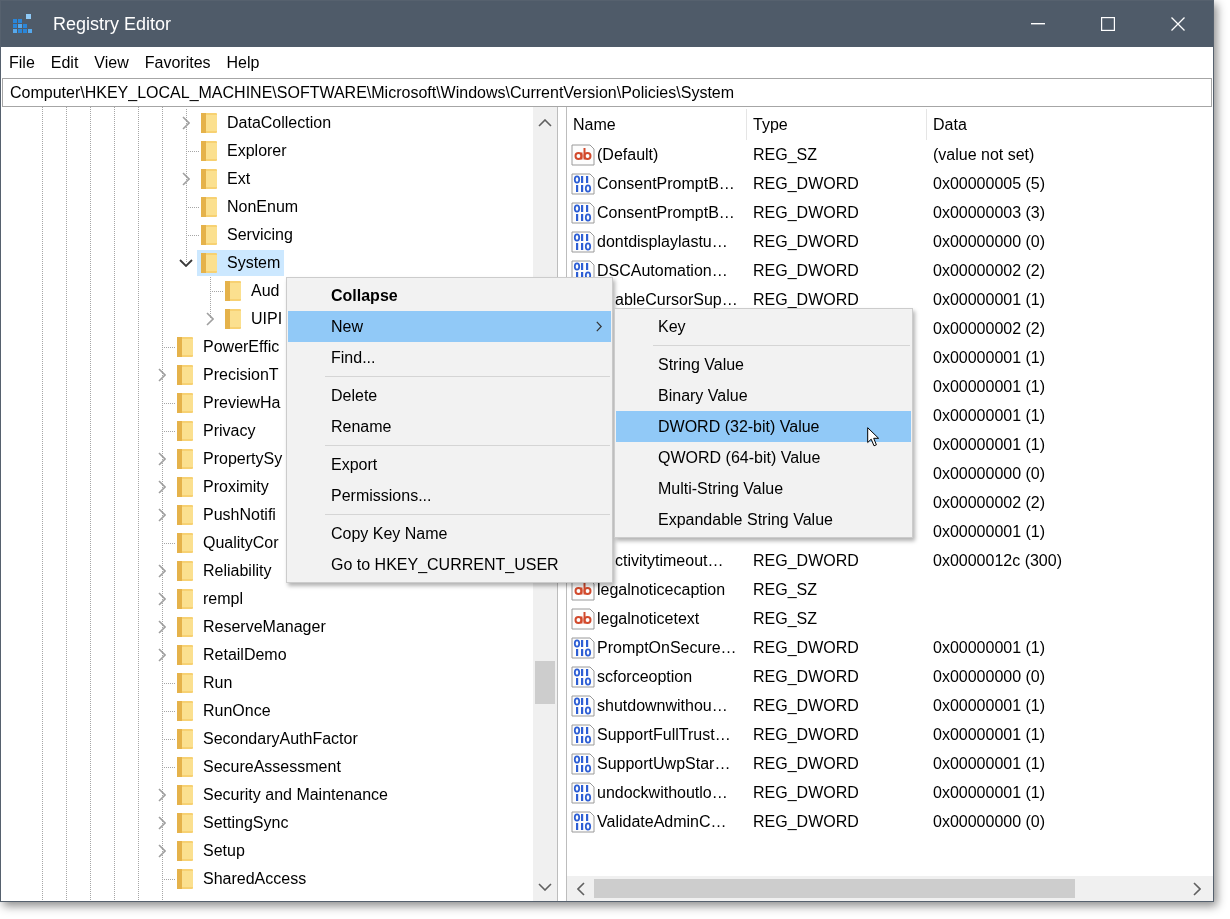 The width and height of the screenshot is (1230, 919). I want to click on tree-item: Reliability, so click(224, 571).